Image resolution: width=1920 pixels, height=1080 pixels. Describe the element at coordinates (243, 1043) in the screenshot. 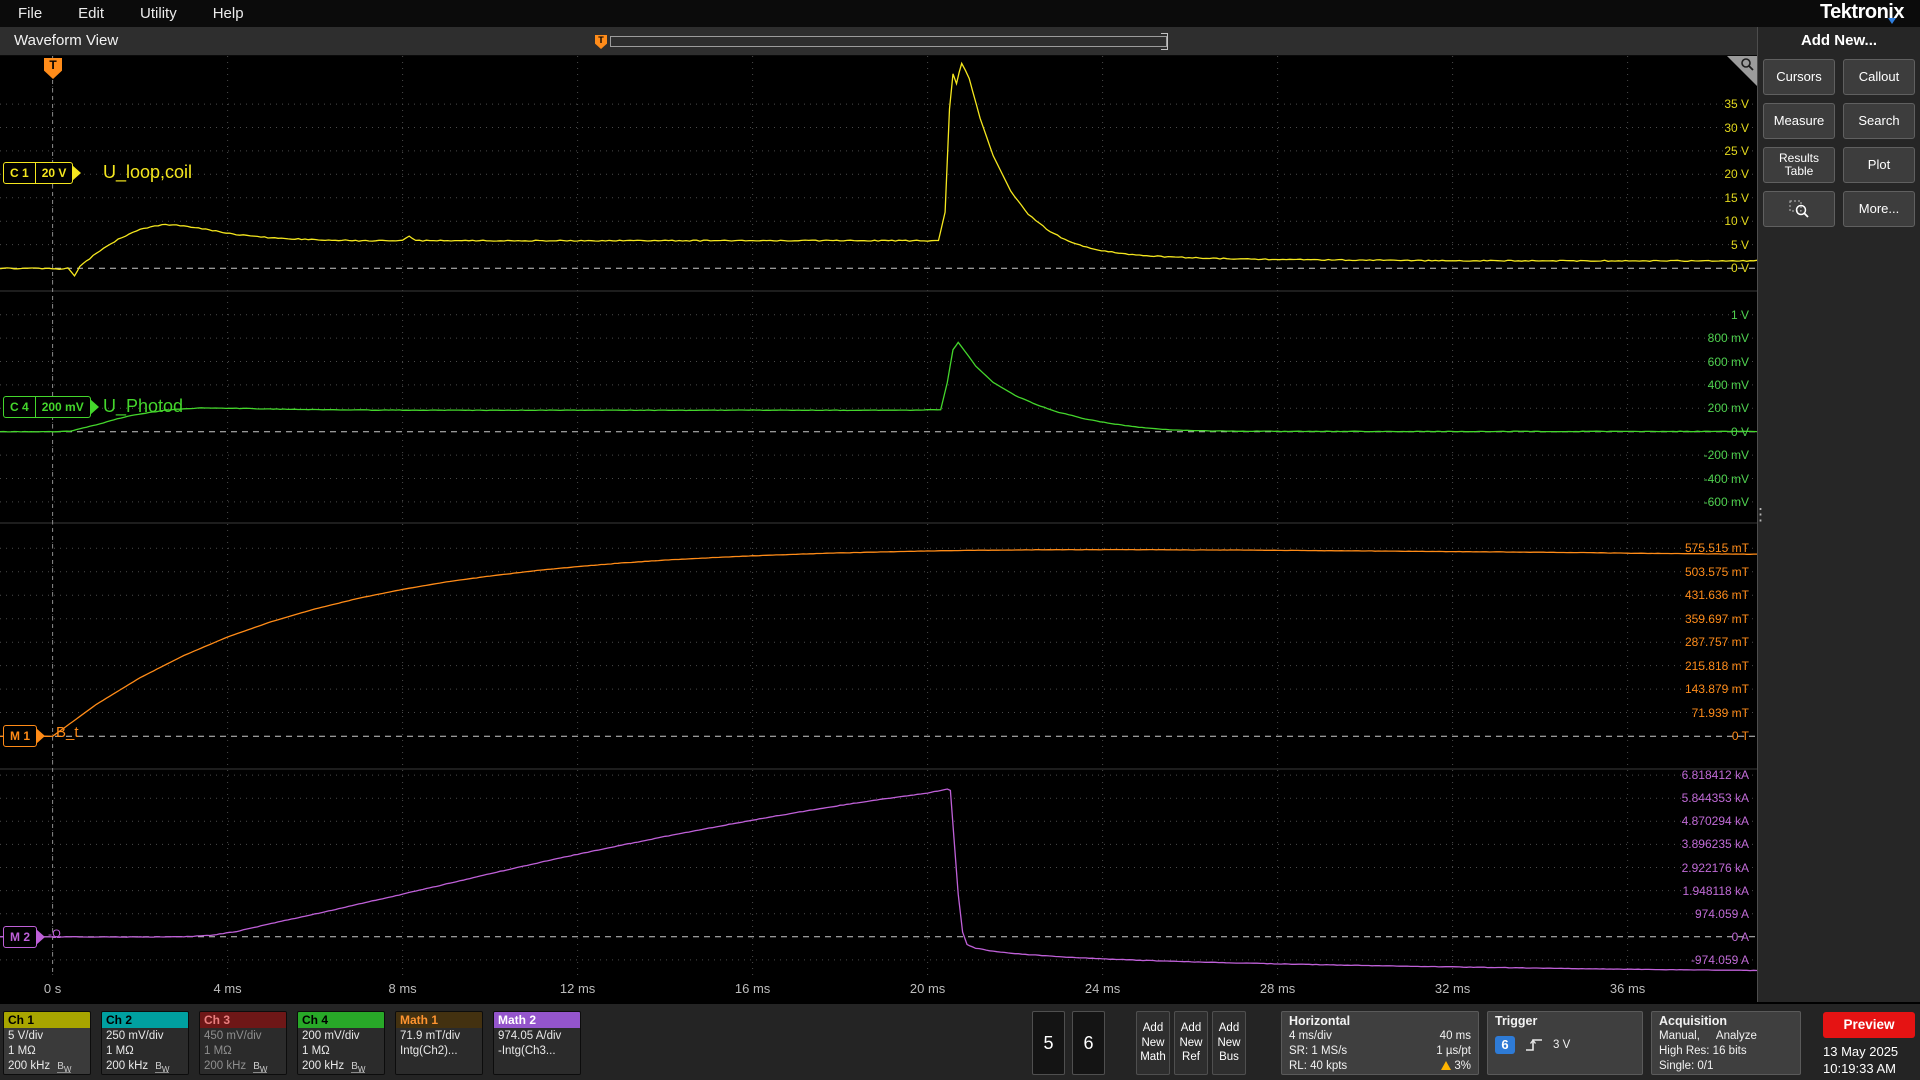

I see `channel-badge-ch3: Ch 3 450 mV/div 1 MΩ 200 kHz BW` at that location.